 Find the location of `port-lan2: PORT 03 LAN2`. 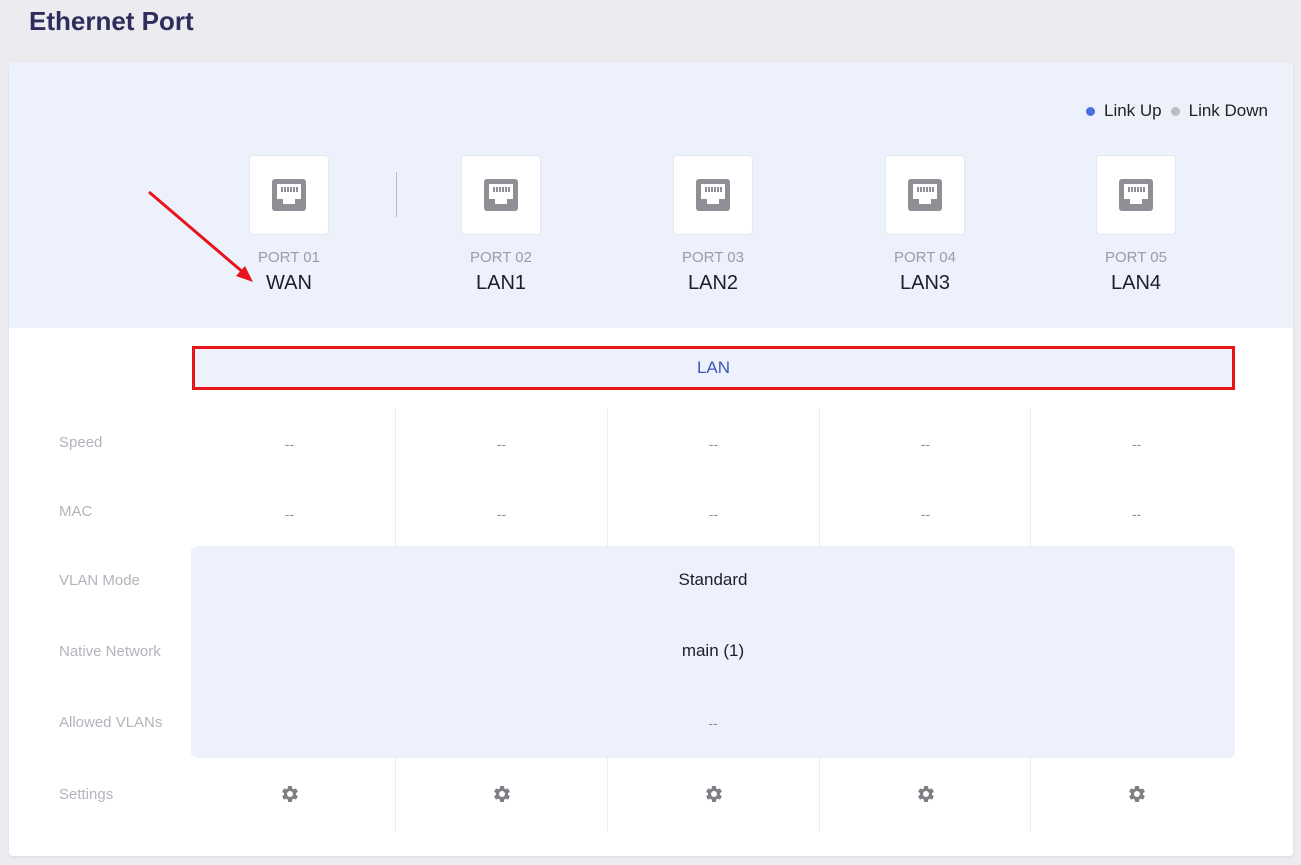

port-lan2: PORT 03 LAN2 is located at coordinates (713, 225).